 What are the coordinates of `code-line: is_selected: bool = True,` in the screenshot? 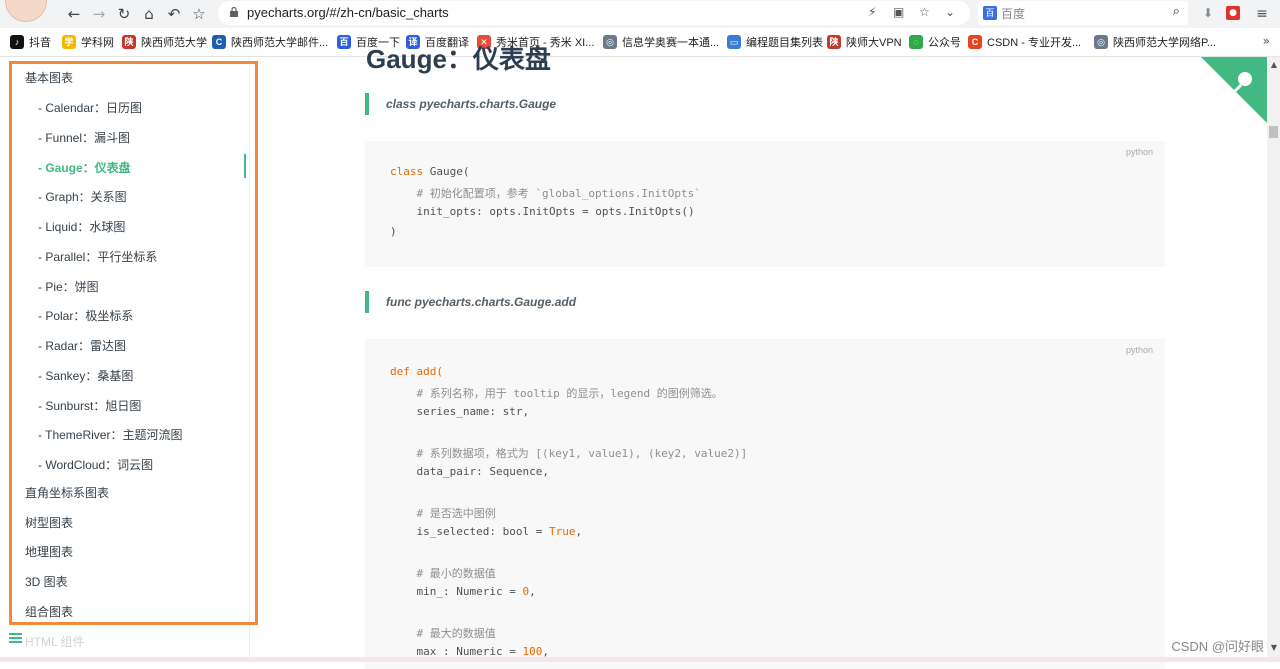 It's located at (486, 531).